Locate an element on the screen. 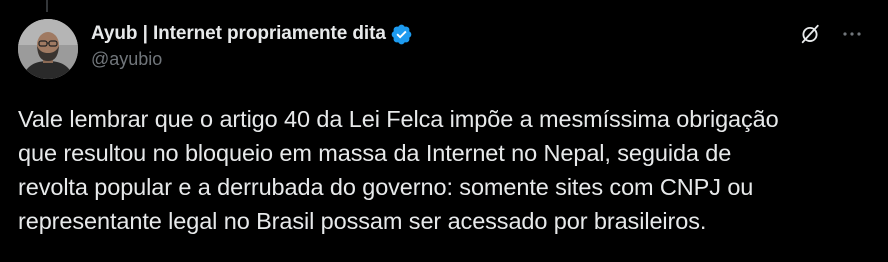  verified-badge-icon is located at coordinates (401, 34).